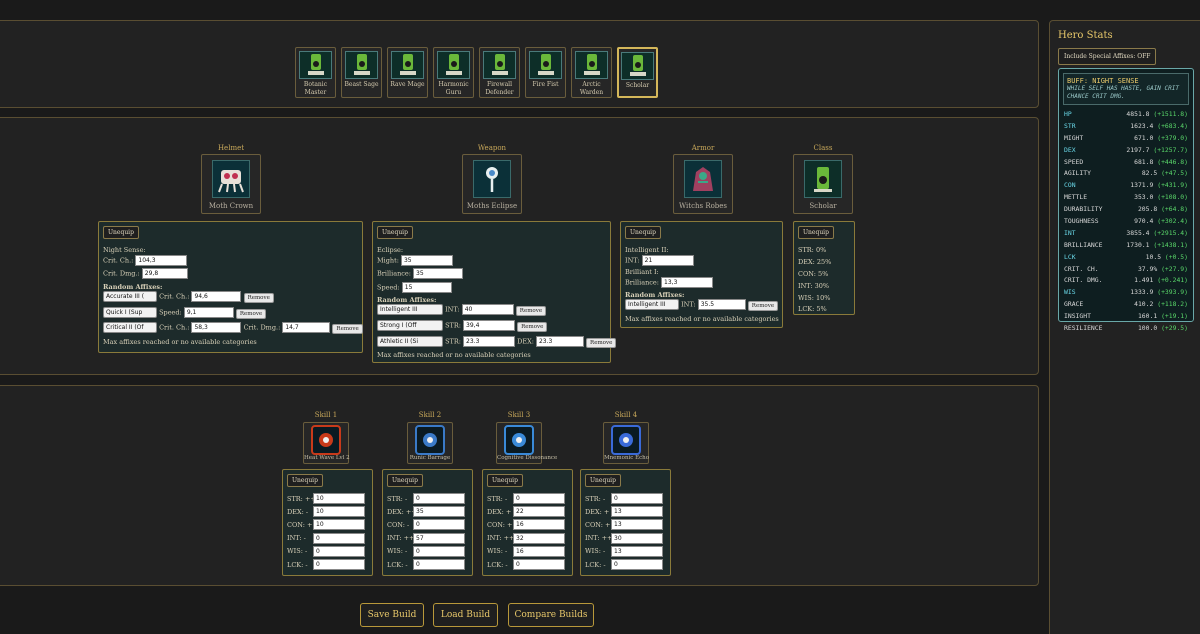  Describe the element at coordinates (1070, 256) in the screenshot. I see `stat-name: LCK` at that location.